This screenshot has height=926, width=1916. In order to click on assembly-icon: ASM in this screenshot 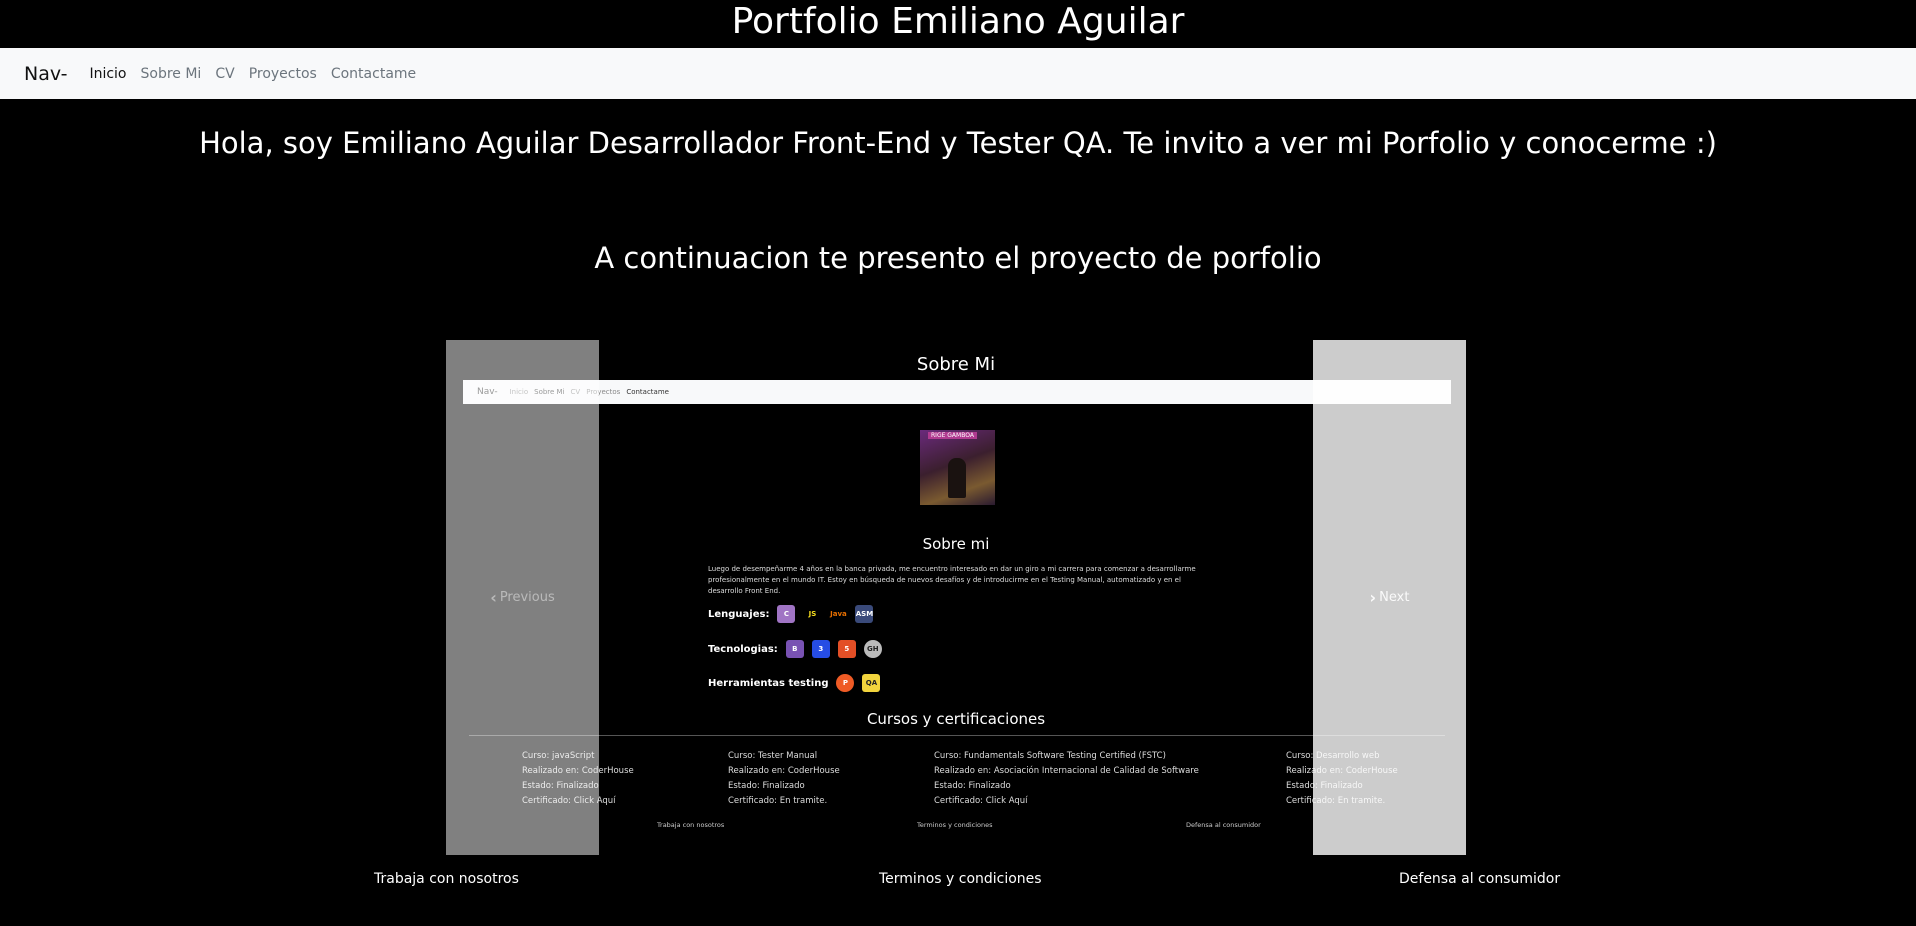, I will do `click(864, 614)`.